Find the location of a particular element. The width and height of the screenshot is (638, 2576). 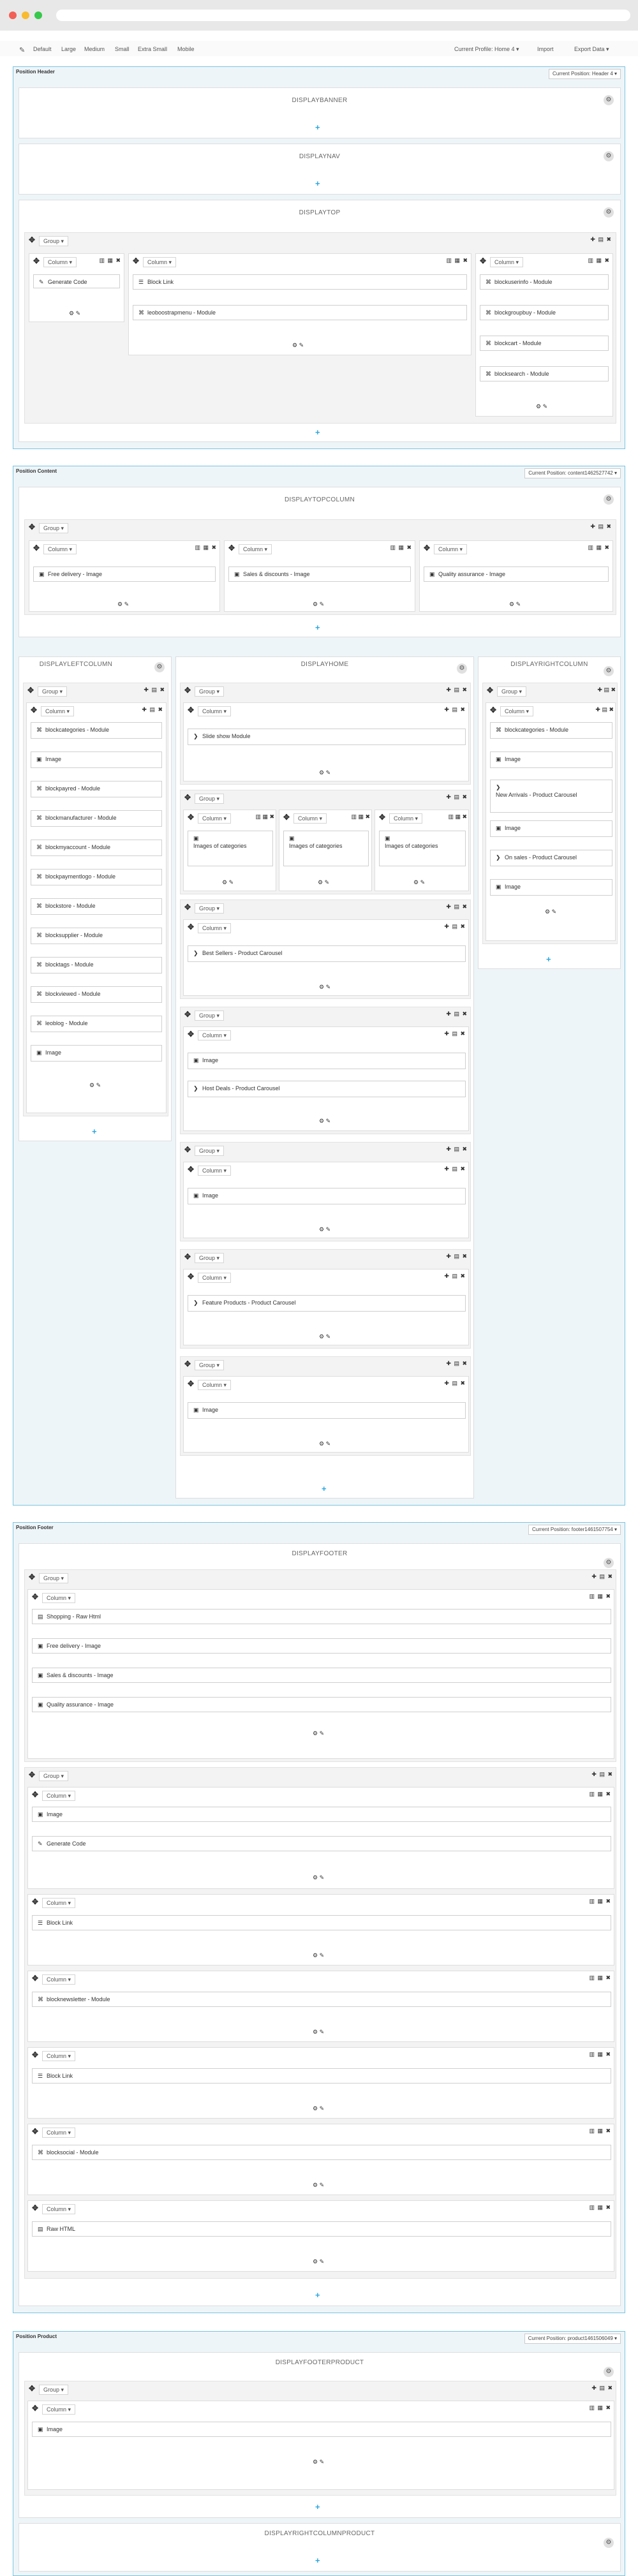

module-widget: ⌘ blocksocial - Module is located at coordinates (321, 2152).